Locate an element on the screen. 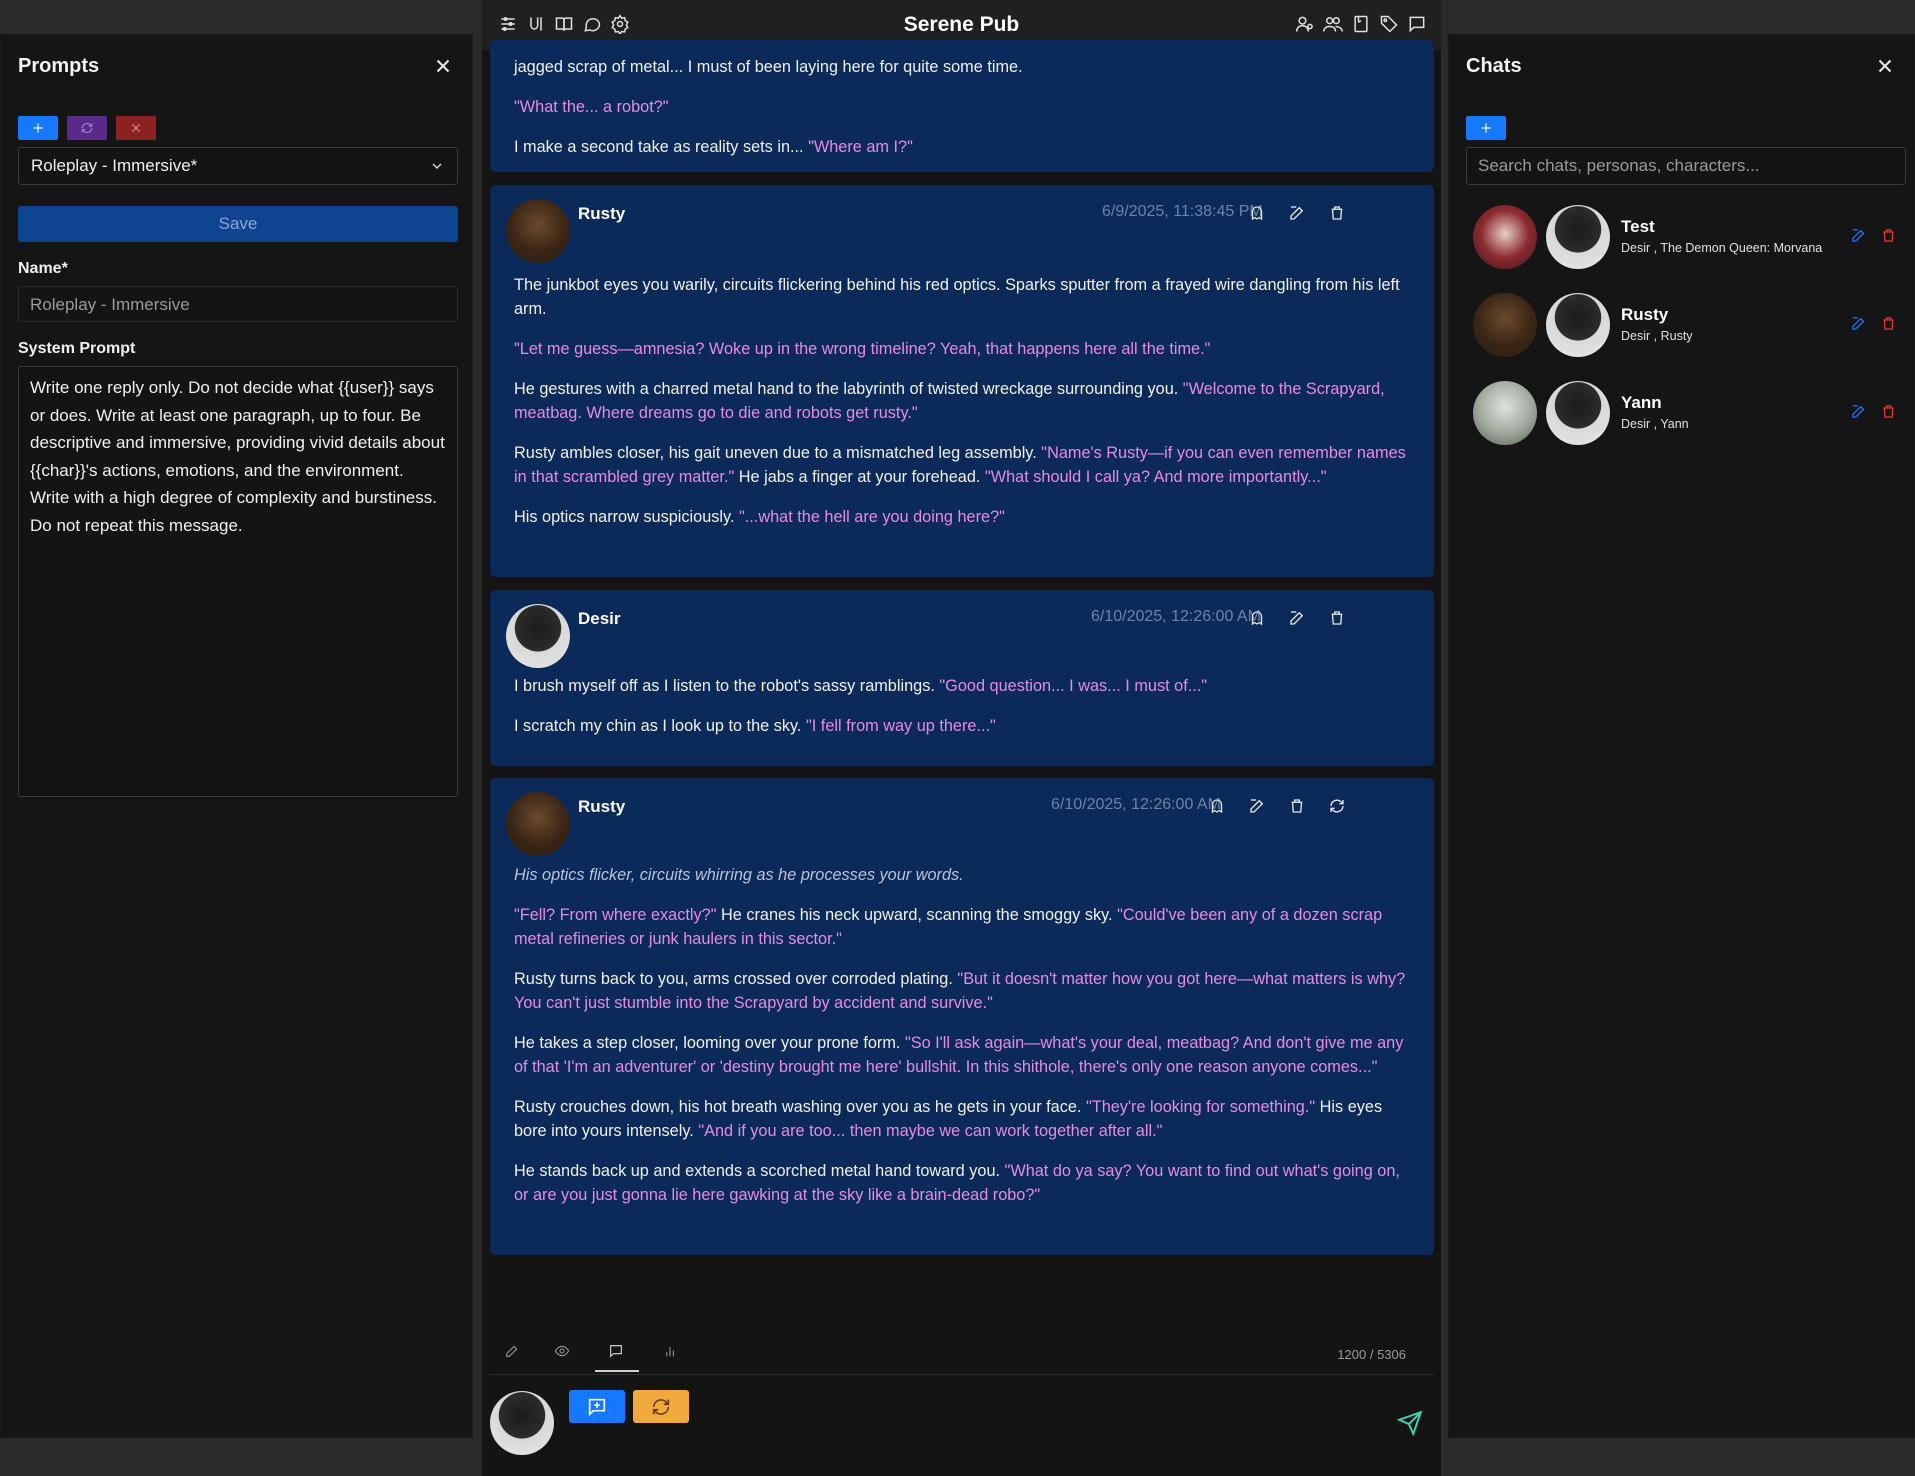 The width and height of the screenshot is (1915, 1476). chats-icon is located at coordinates (1417, 24).